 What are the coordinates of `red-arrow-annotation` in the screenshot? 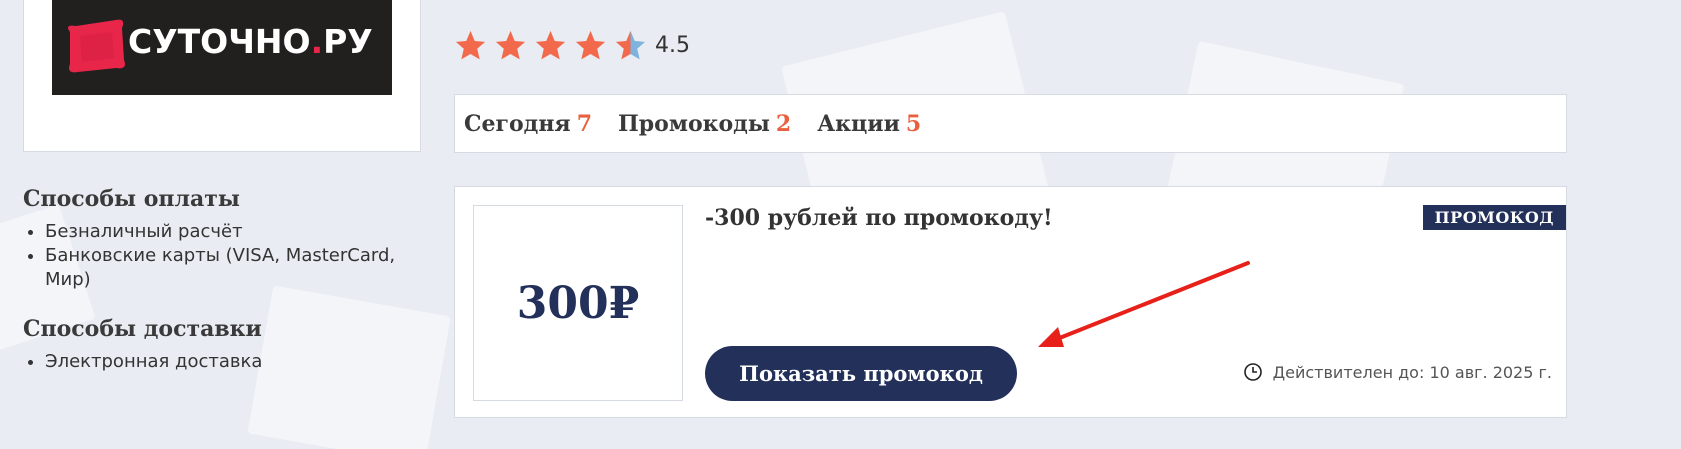 It's located at (1144, 304).